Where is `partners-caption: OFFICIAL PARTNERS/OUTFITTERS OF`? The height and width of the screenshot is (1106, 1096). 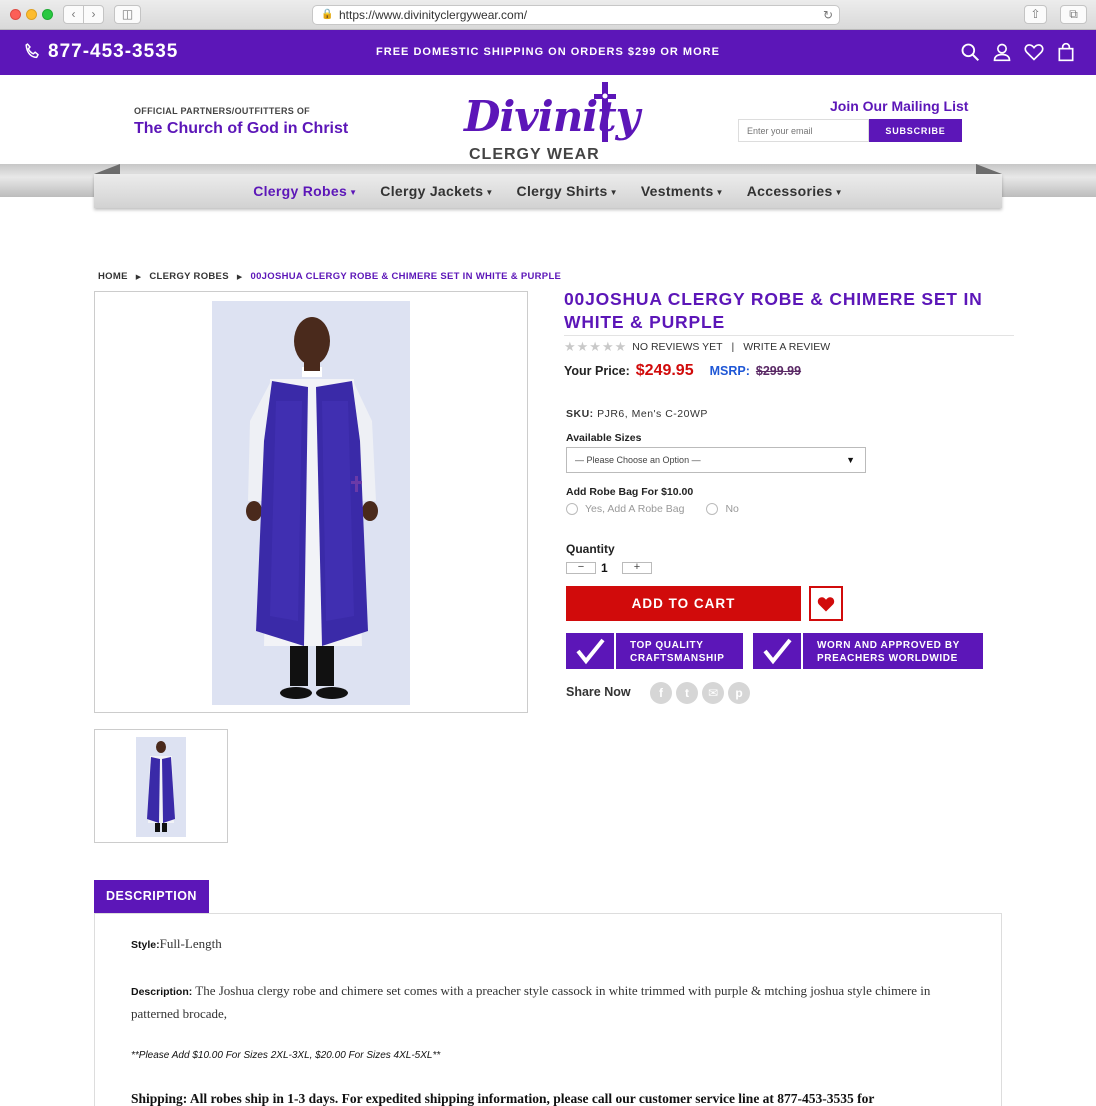 partners-caption: OFFICIAL PARTNERS/OUTFITTERS OF is located at coordinates (222, 111).